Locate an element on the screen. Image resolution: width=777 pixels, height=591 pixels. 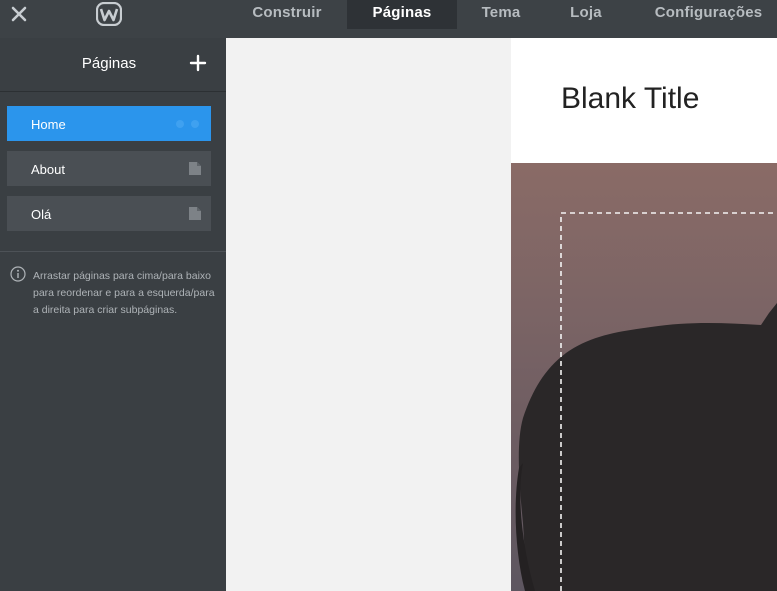
page-item-home: Home is located at coordinates (109, 123).